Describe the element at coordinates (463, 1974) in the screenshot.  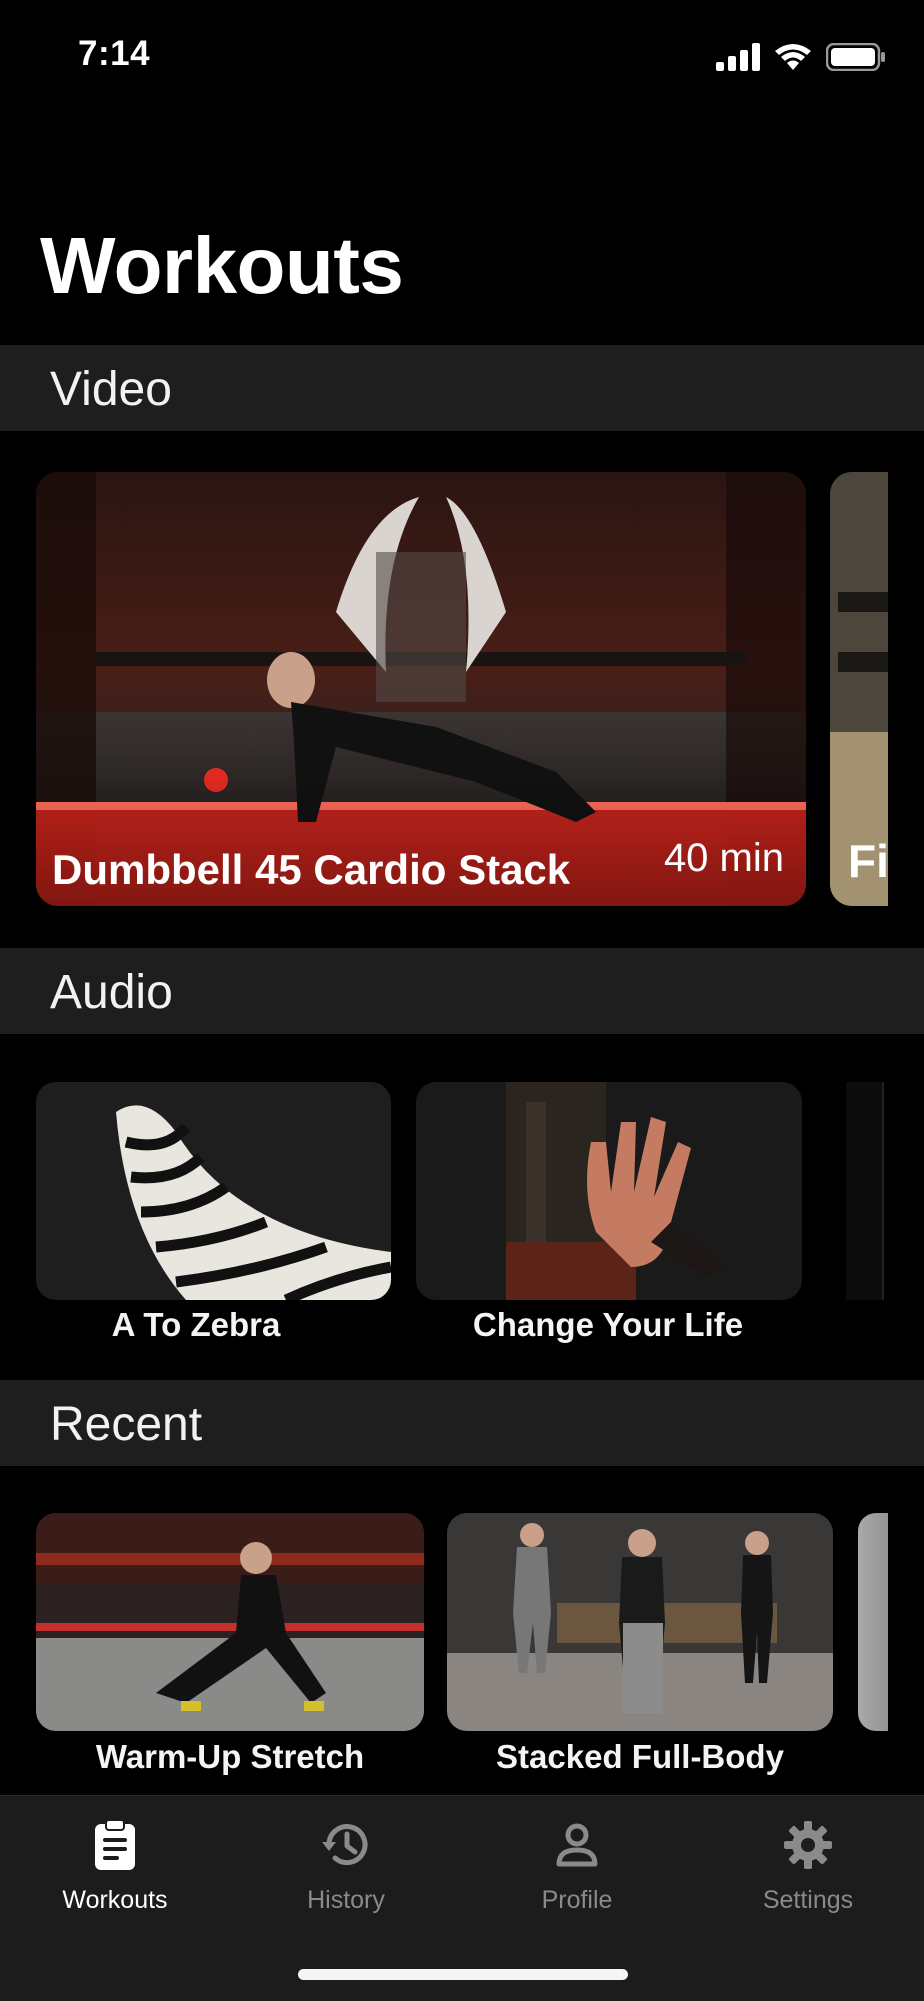
I see `home-indicator` at that location.